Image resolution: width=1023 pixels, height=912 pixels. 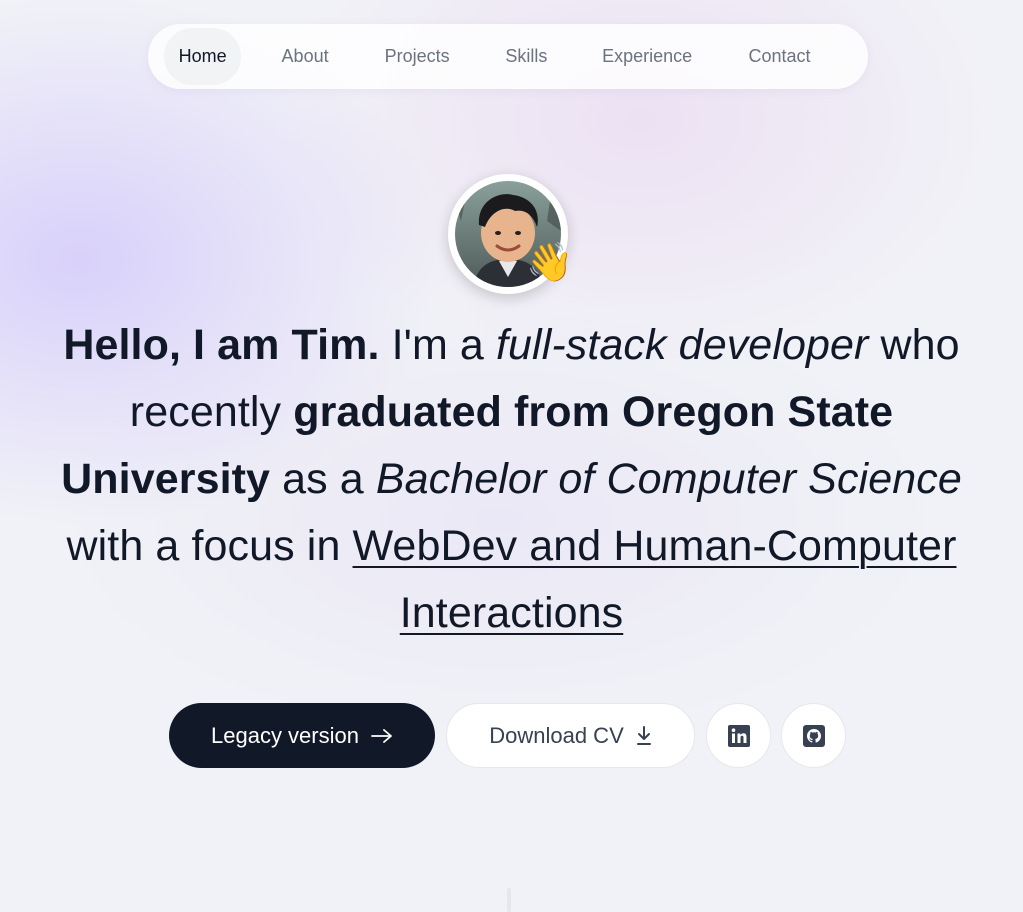 I want to click on nav-skills: Skills, so click(x=526, y=56).